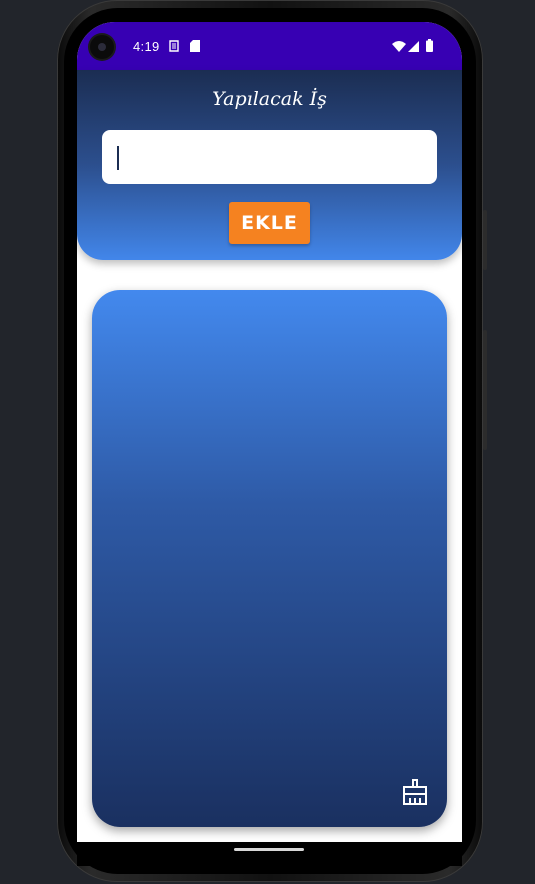  Describe the element at coordinates (102, 47) in the screenshot. I see `camera-cutout` at that location.